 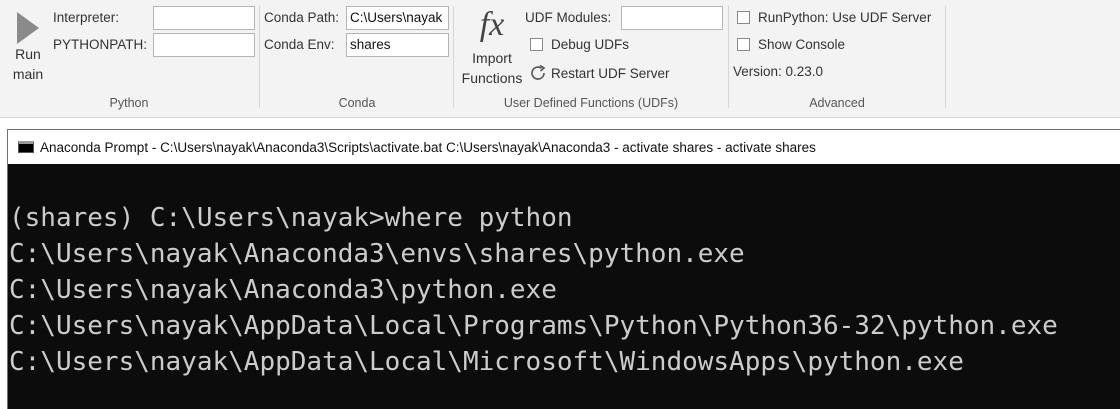 I want to click on python-group-label: Python, so click(x=129, y=103).